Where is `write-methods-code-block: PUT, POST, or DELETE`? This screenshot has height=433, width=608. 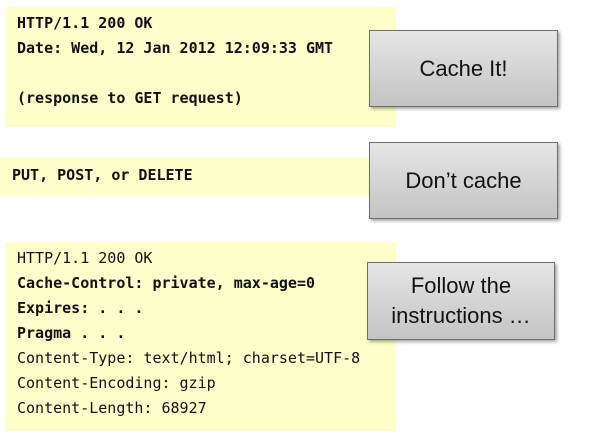
write-methods-code-block: PUT, POST, or DELETE is located at coordinates (198, 176).